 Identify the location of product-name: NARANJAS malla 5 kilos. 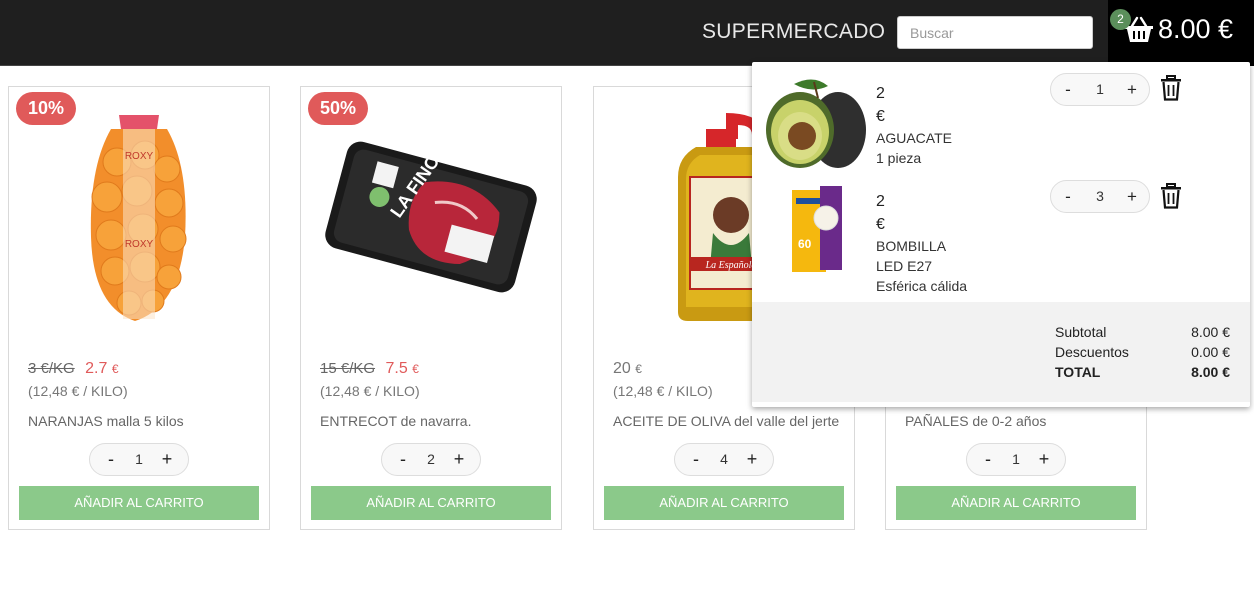
(106, 421).